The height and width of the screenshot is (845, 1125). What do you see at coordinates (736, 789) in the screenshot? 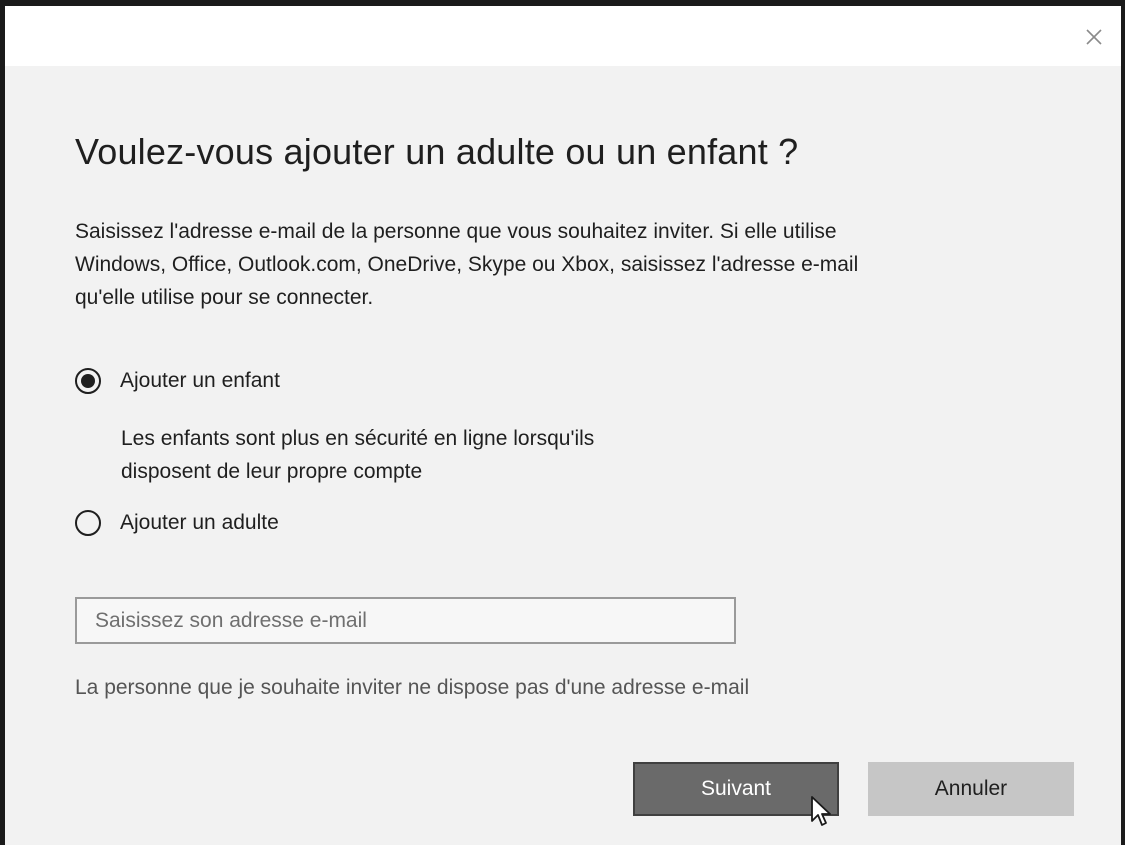
I see `next-button: Suivant` at bounding box center [736, 789].